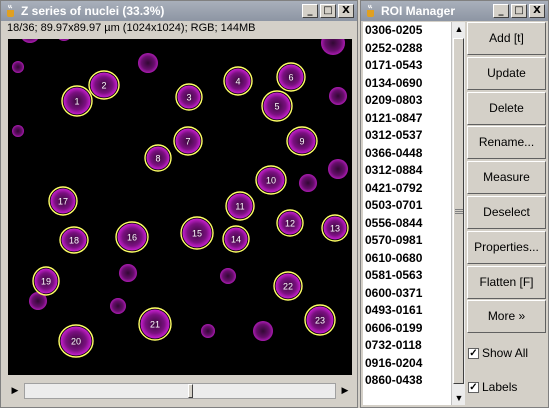 The height and width of the screenshot is (408, 549). What do you see at coordinates (407, 119) in the screenshot?
I see `roi-list-item: 0121-0847` at bounding box center [407, 119].